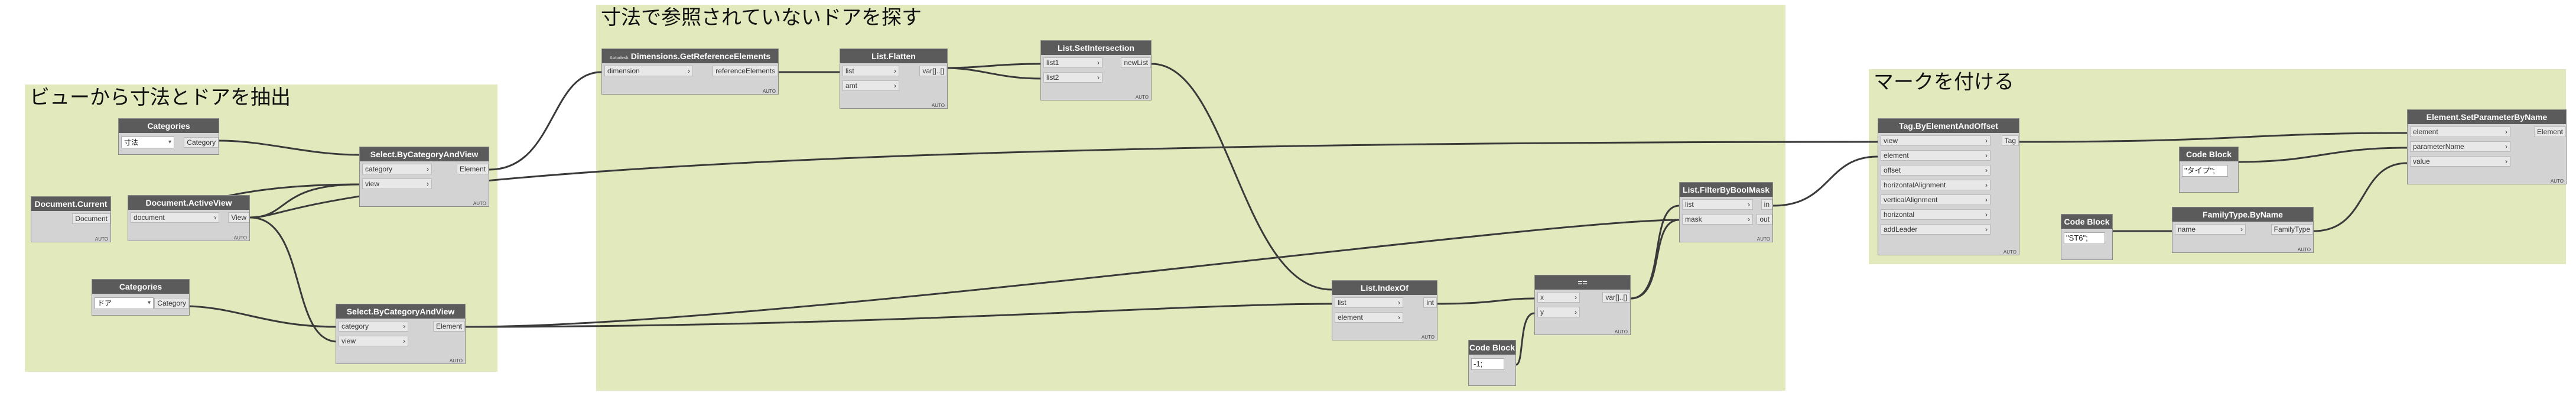  Describe the element at coordinates (2487, 117) in the screenshot. I see `node-title: Element.SetParameterByName` at that location.